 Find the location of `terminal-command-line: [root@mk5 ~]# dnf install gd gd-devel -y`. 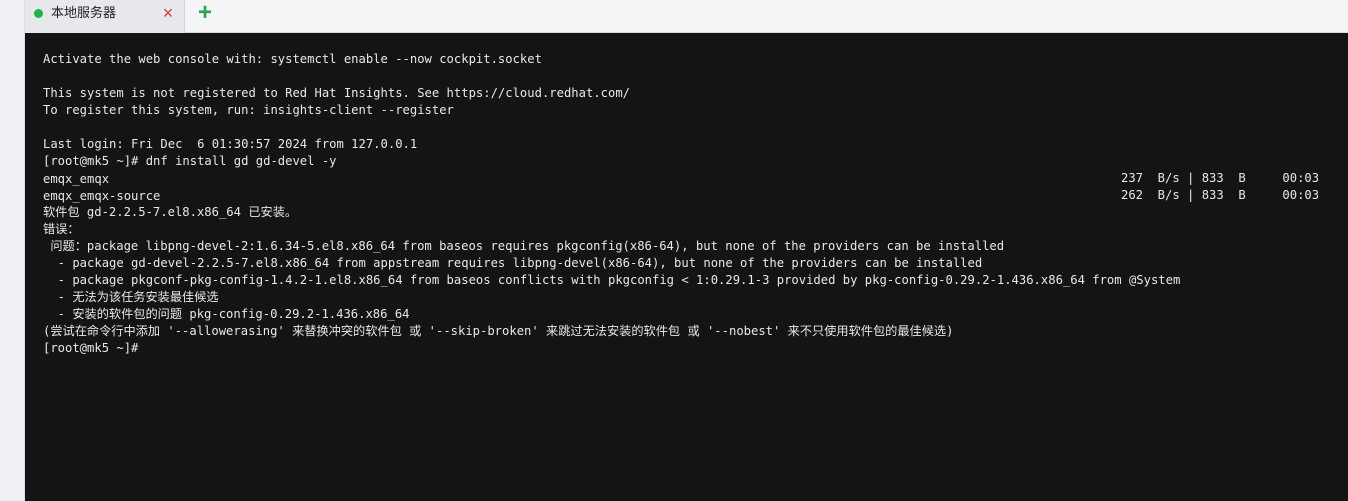

terminal-command-line: [root@mk5 ~]# dnf install gd gd-devel -y is located at coordinates (190, 161).